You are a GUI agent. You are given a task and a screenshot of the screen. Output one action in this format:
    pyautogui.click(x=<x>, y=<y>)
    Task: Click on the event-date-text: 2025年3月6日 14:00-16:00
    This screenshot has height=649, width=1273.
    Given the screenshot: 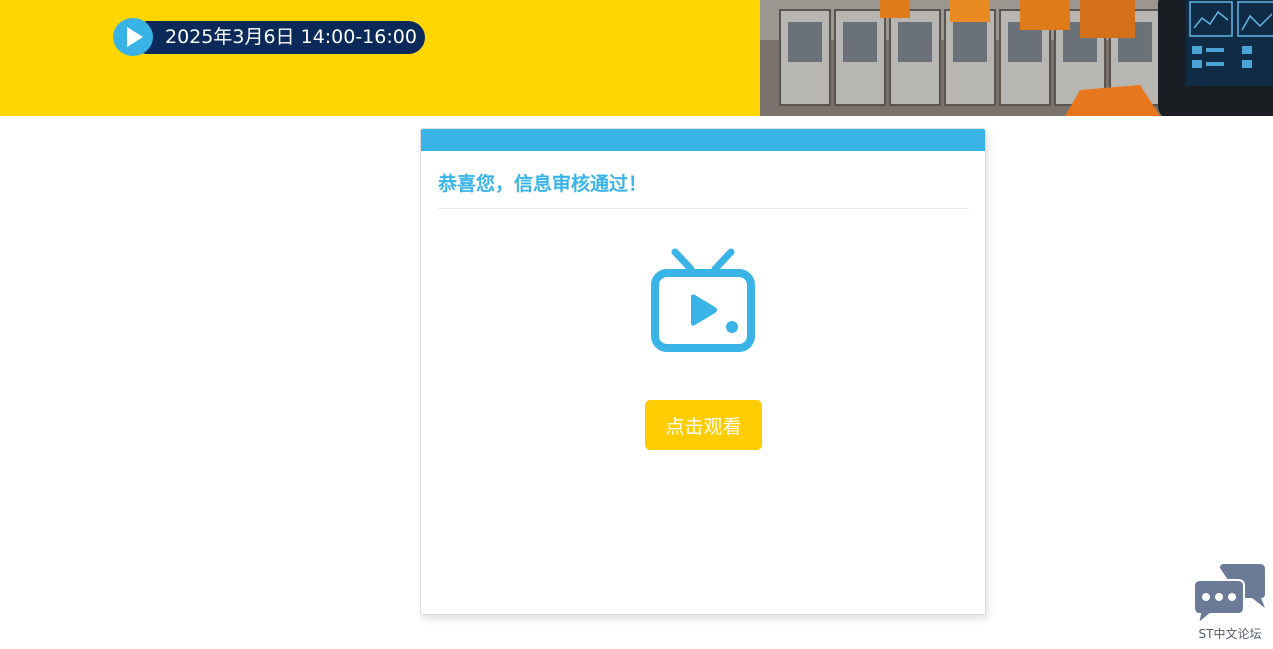 What is the action you would take?
    pyautogui.click(x=291, y=37)
    